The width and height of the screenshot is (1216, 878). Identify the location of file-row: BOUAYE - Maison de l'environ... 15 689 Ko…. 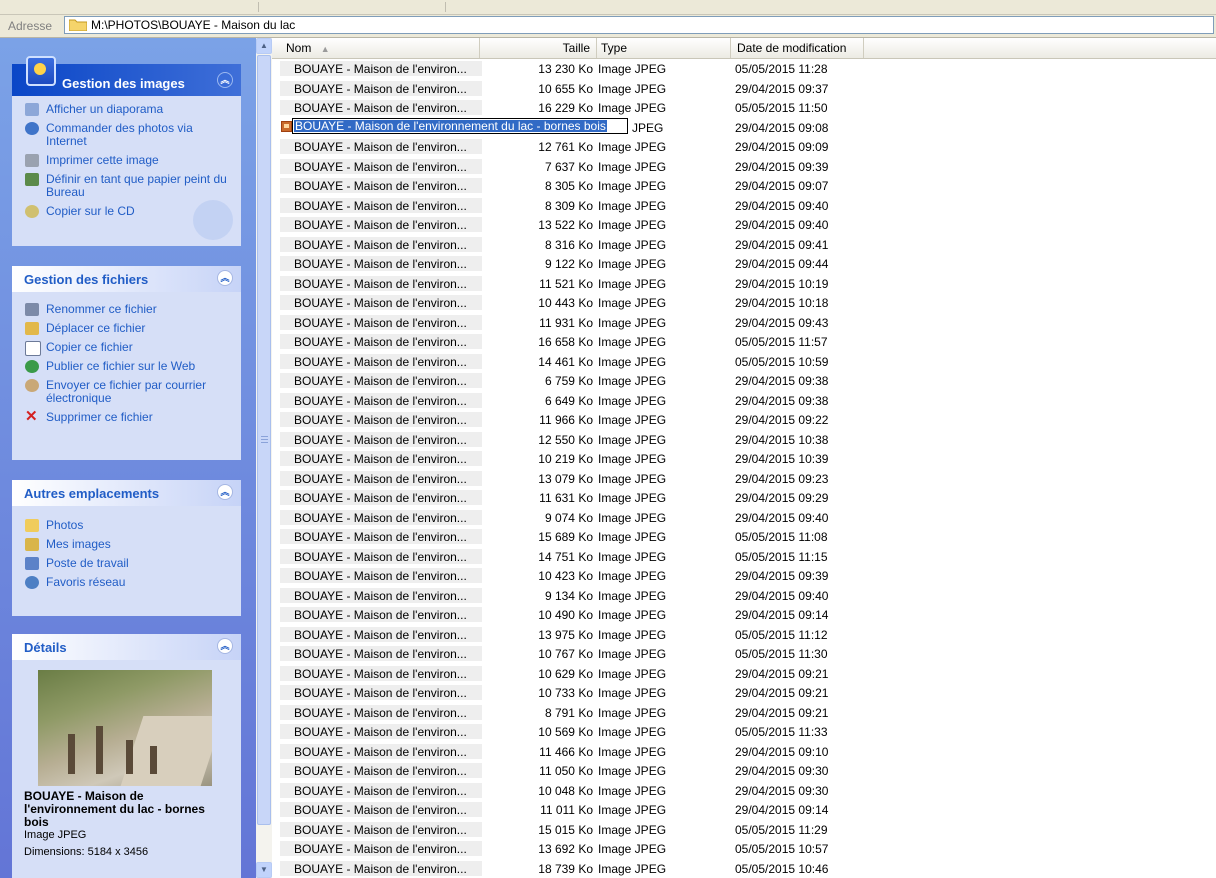
(744, 536).